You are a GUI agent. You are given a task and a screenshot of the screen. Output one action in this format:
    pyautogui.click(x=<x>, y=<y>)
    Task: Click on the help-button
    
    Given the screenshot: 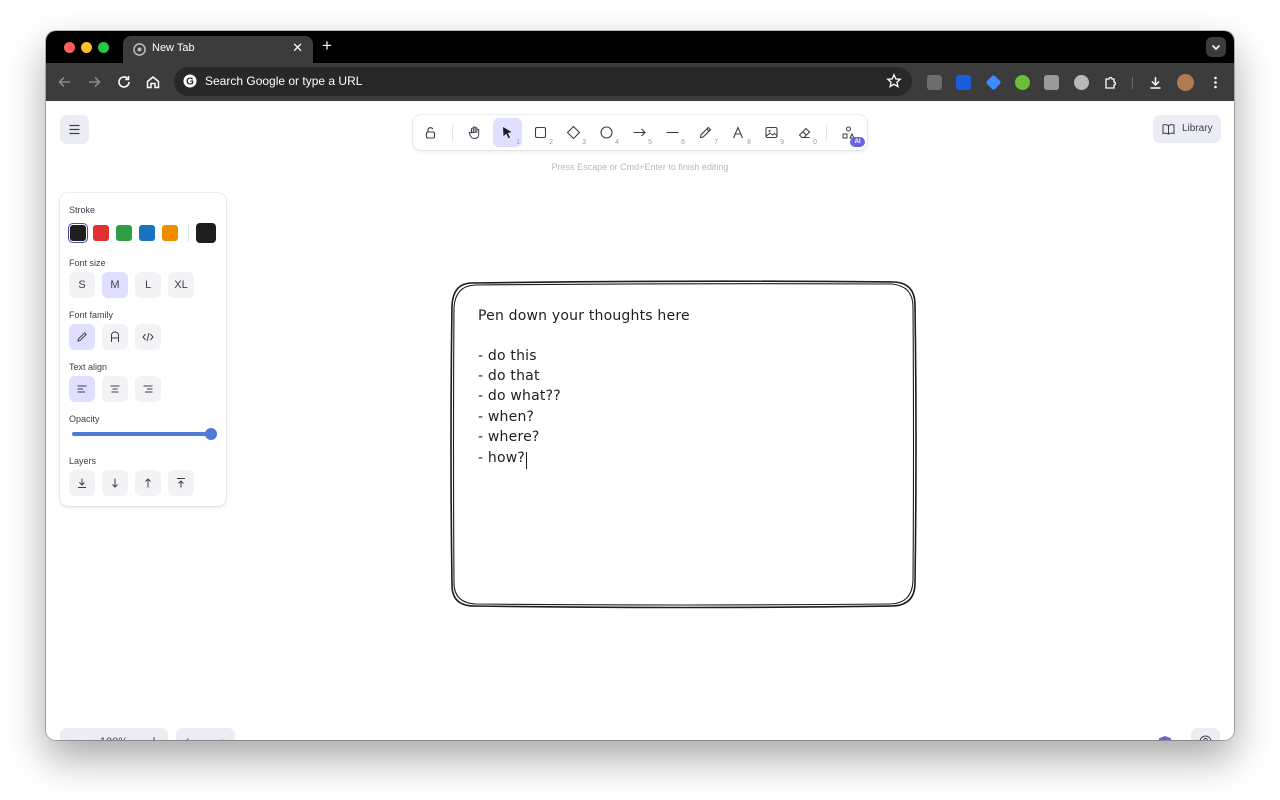 What is the action you would take?
    pyautogui.click(x=1205, y=734)
    